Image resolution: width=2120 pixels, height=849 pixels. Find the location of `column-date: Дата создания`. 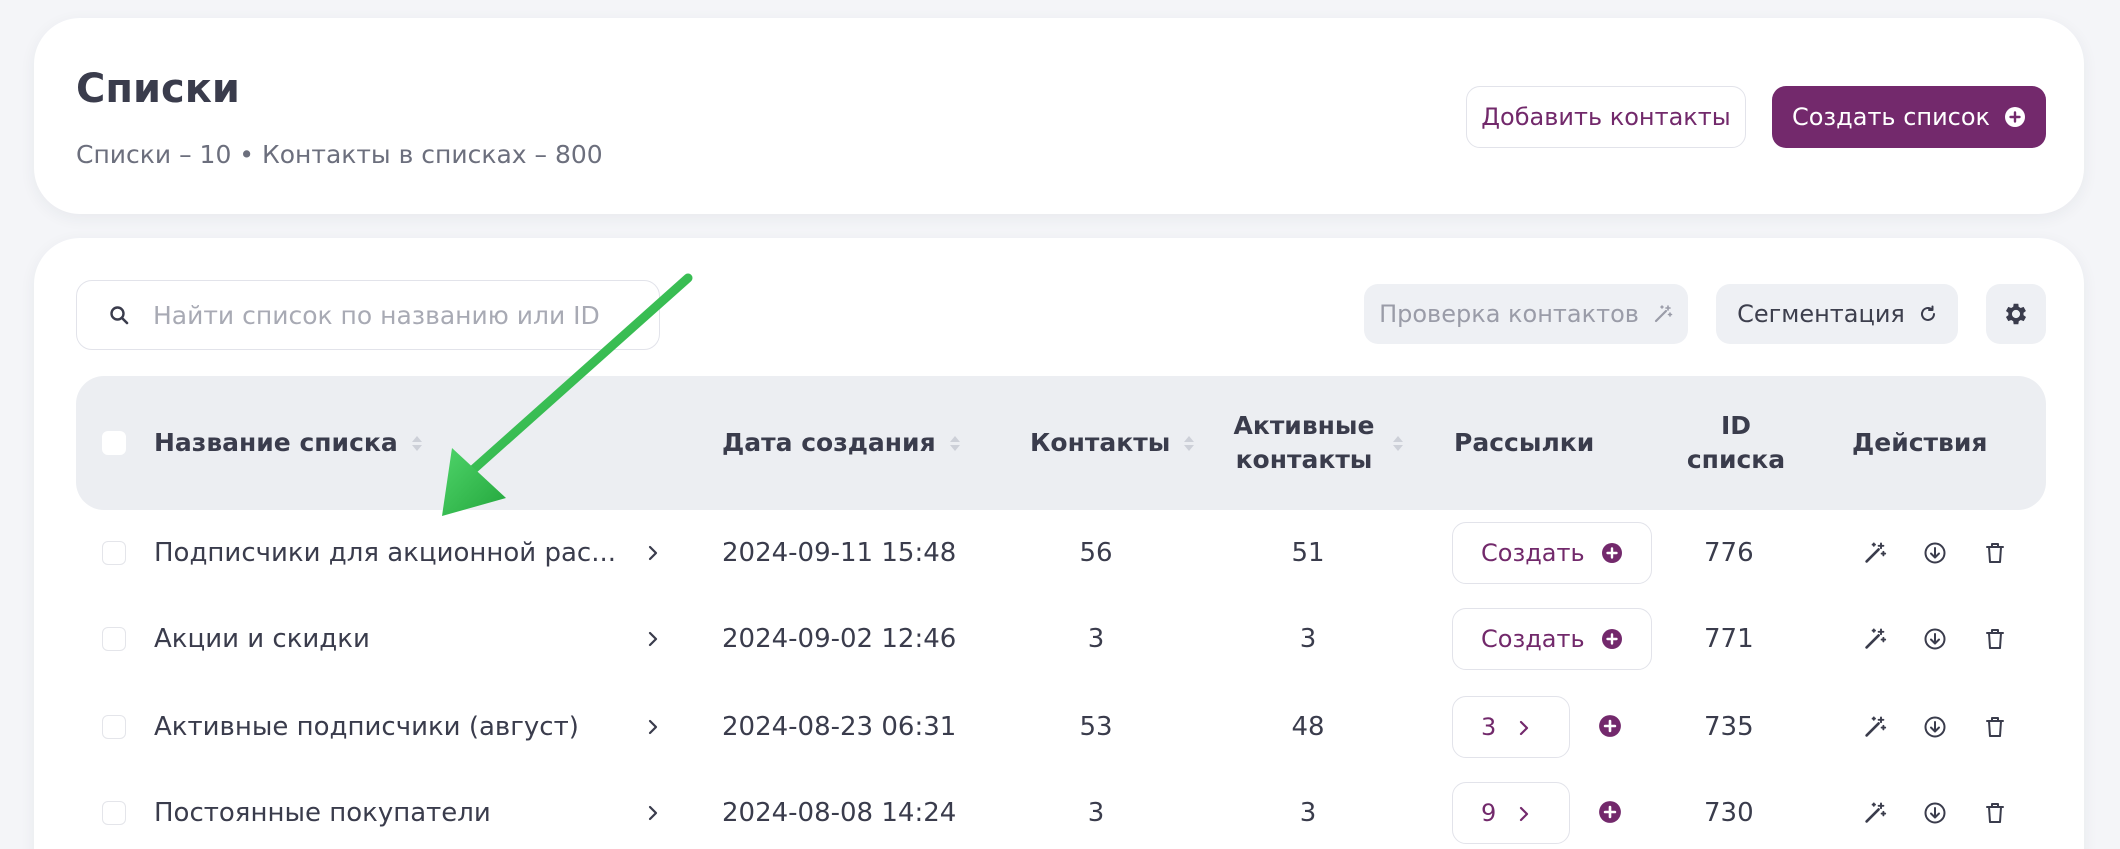

column-date: Дата создания is located at coordinates (841, 443).